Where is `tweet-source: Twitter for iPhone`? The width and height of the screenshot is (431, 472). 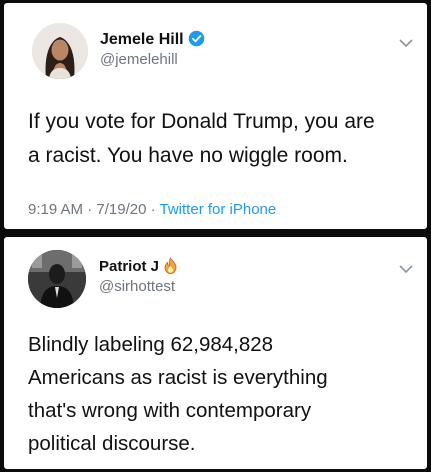
tweet-source: Twitter for iPhone is located at coordinates (218, 209).